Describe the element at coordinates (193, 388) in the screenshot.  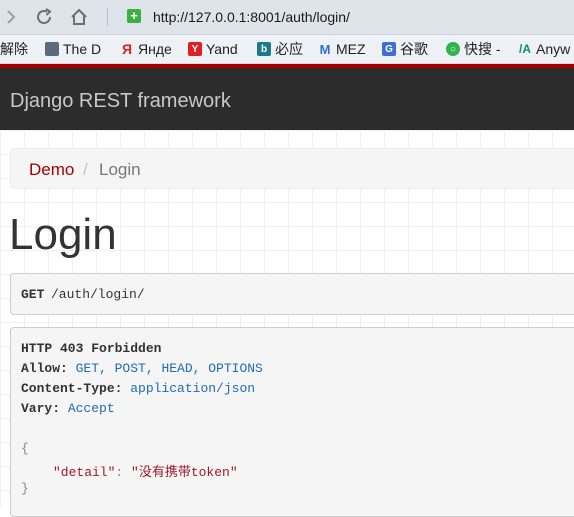
I see `header-value: application/json` at that location.